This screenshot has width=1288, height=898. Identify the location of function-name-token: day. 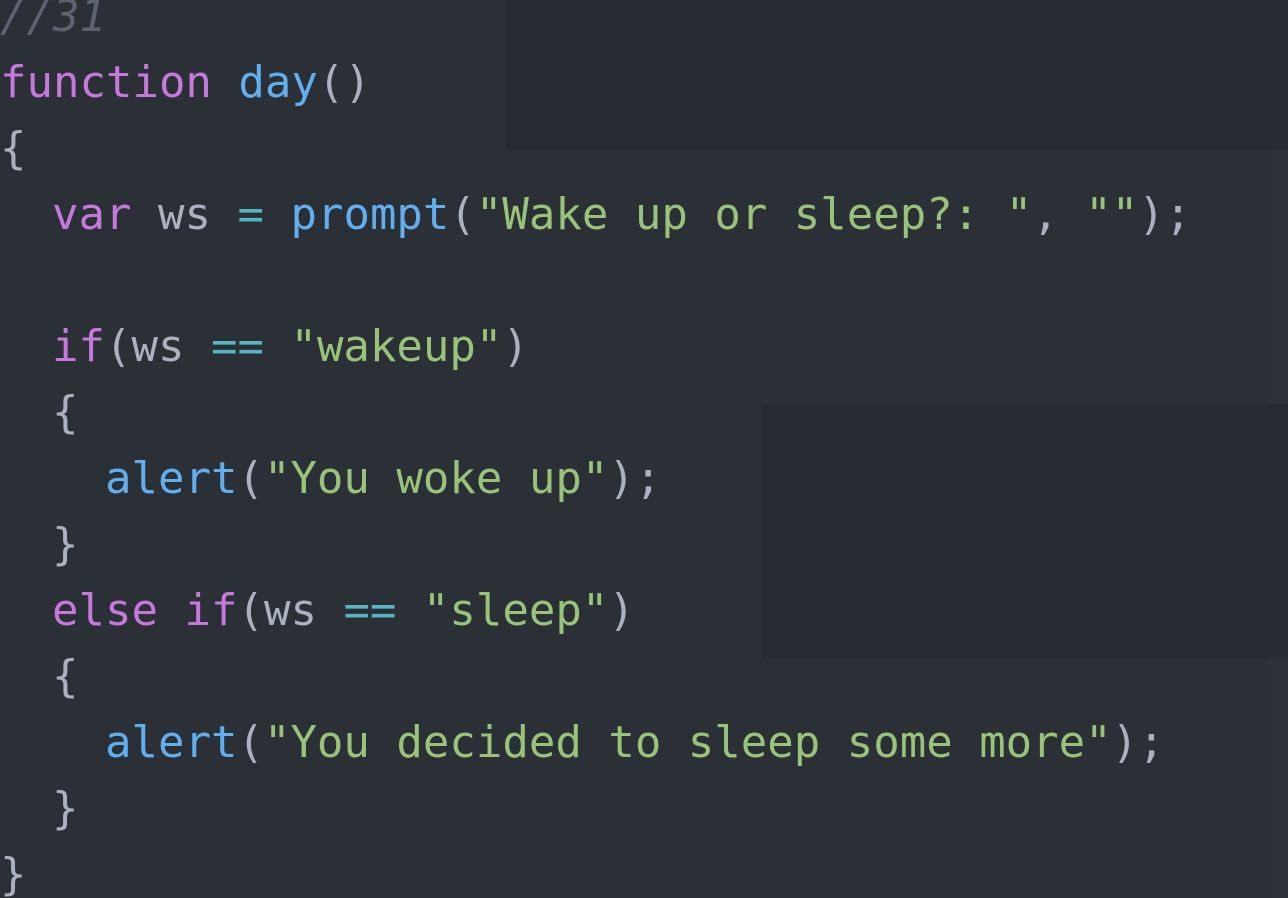
(278, 82).